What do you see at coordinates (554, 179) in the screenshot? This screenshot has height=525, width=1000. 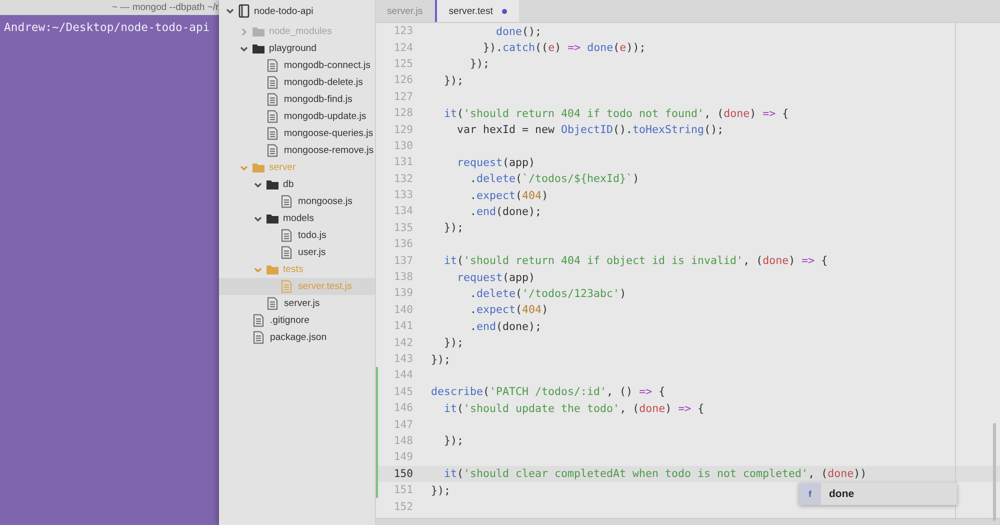 I see `code-line: .delete(`/todos/${hexId}`)` at bounding box center [554, 179].